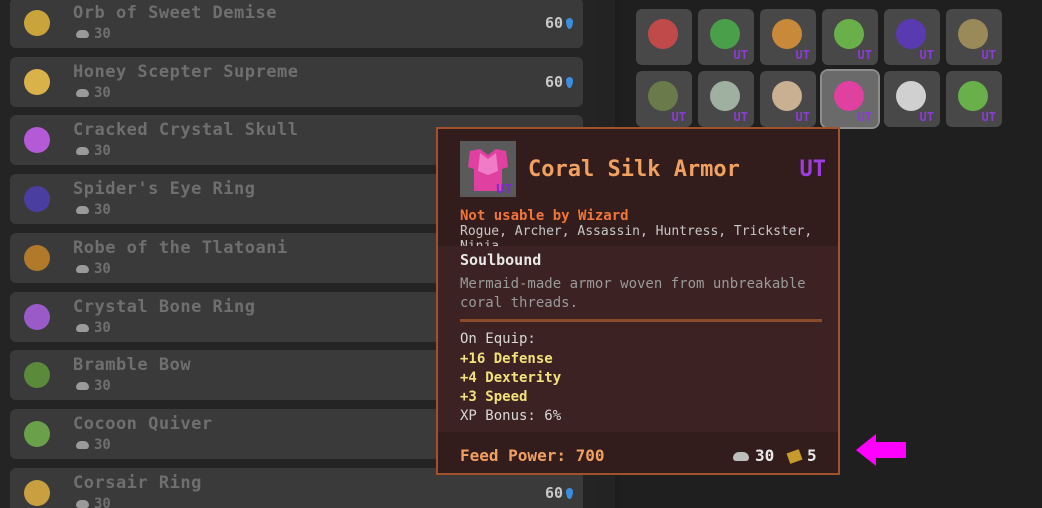  What do you see at coordinates (186, 130) in the screenshot?
I see `item-name: Cracked Crystal Skull` at bounding box center [186, 130].